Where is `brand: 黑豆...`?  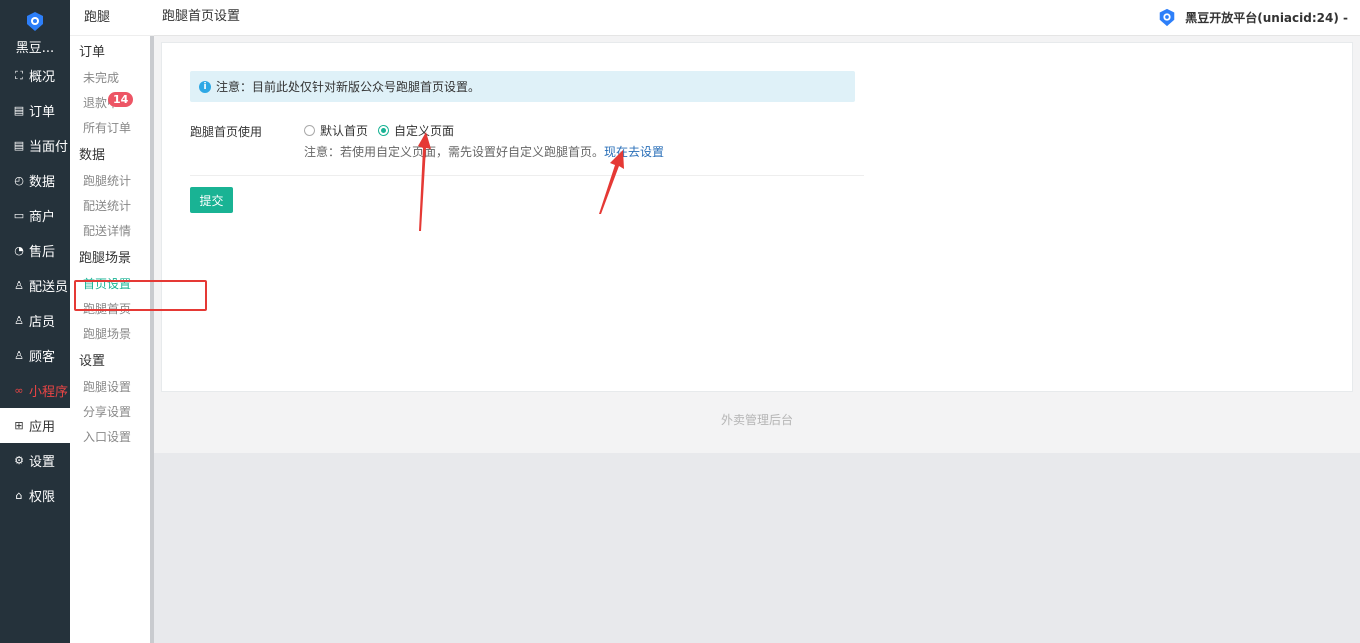
brand: 黑豆... is located at coordinates (35, 29).